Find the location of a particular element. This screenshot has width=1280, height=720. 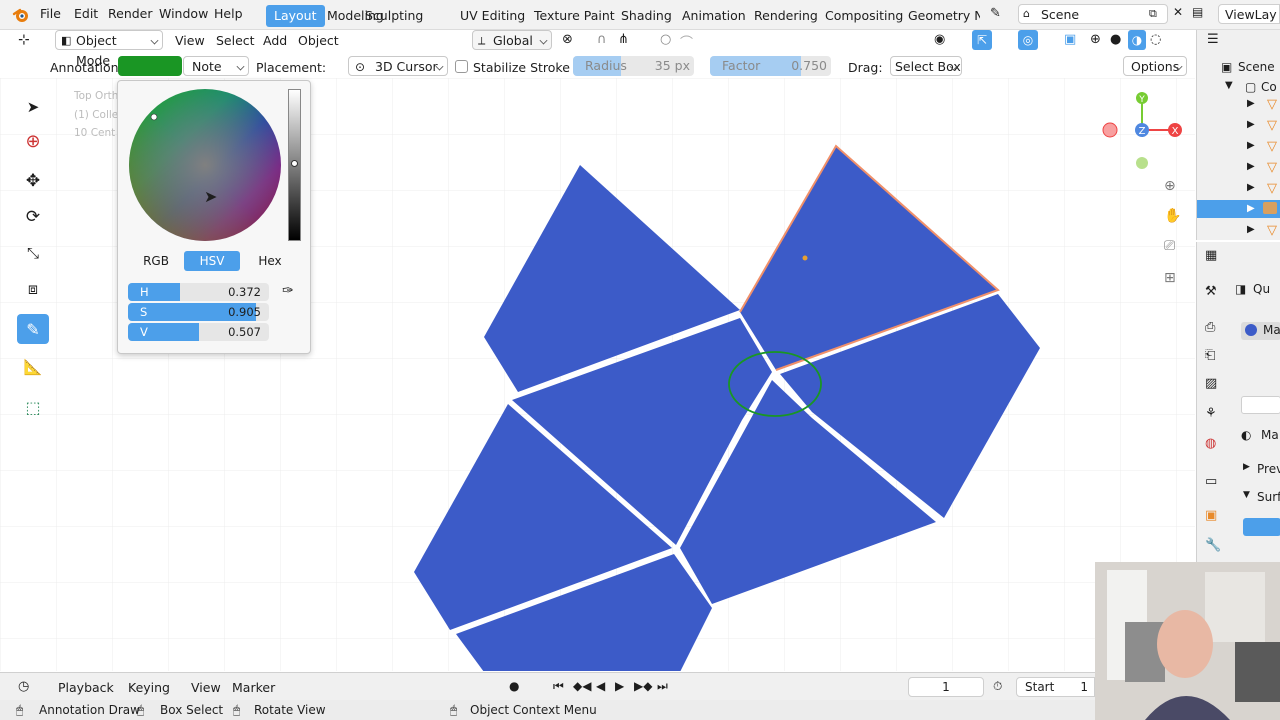

rotate-tool-button: ⟳ is located at coordinates (33, 217).